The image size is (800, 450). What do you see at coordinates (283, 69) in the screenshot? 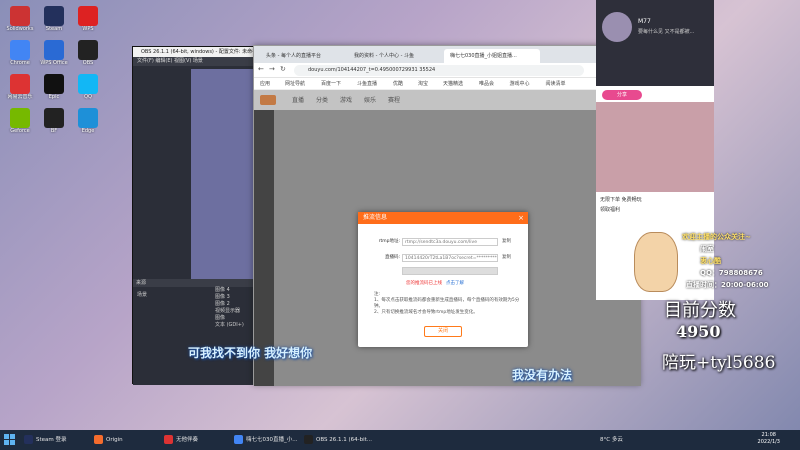
I see `reload-icon: ↻` at bounding box center [283, 69].